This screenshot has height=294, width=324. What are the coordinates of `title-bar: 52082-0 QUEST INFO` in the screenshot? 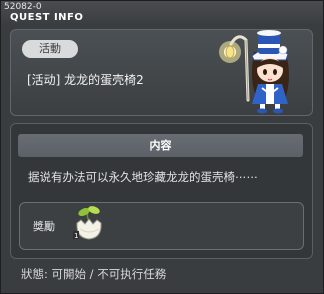 It's located at (162, 13).